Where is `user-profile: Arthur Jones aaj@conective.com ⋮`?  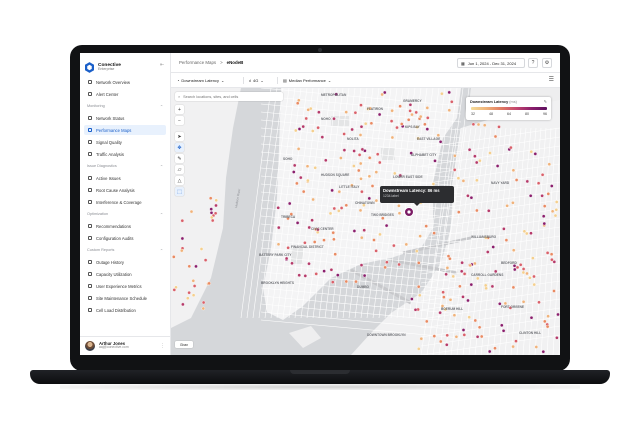
user-profile: Arthur Jones aaj@conective.com ⋮ is located at coordinates (125, 345).